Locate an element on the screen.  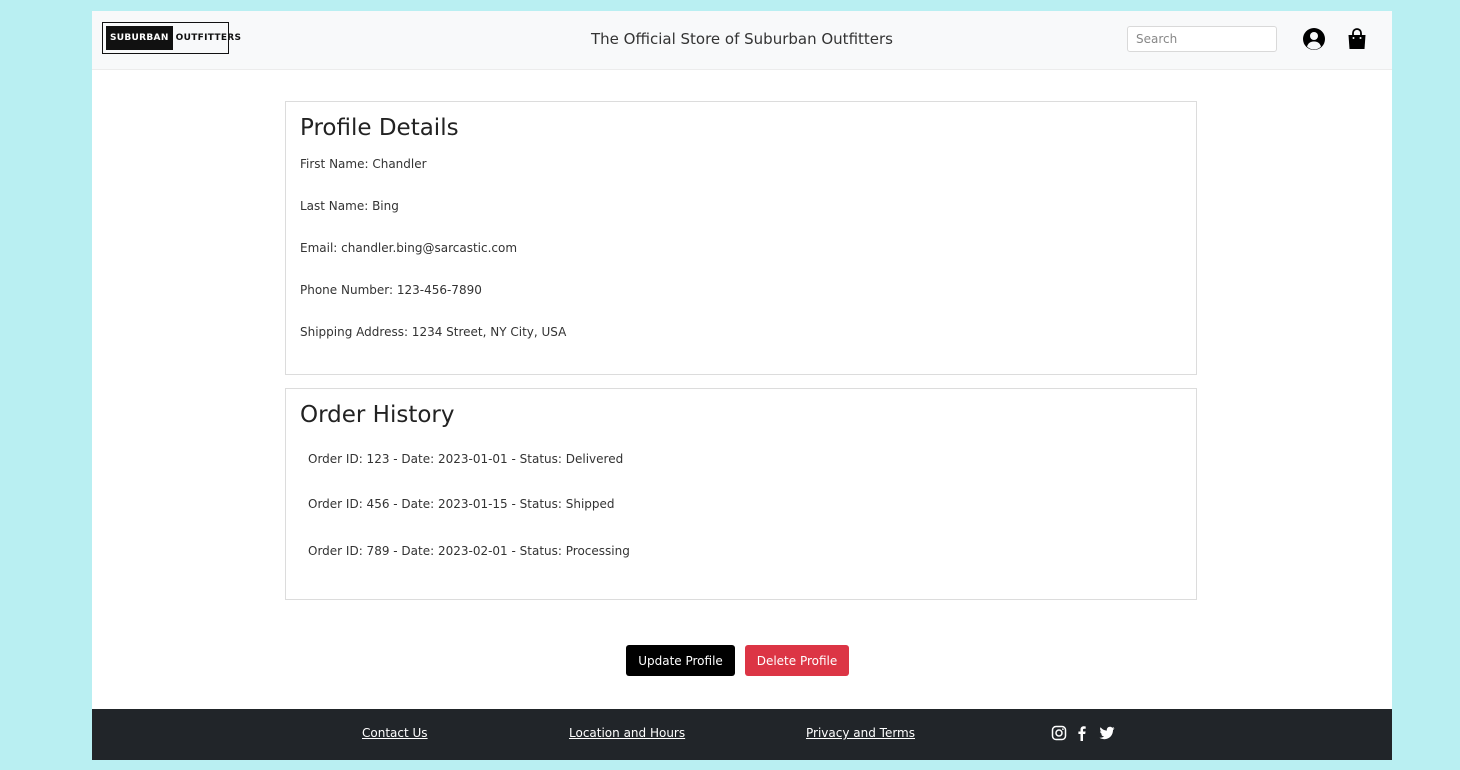
footer-link-privacy-terms: Privacy and Terms is located at coordinates (860, 733).